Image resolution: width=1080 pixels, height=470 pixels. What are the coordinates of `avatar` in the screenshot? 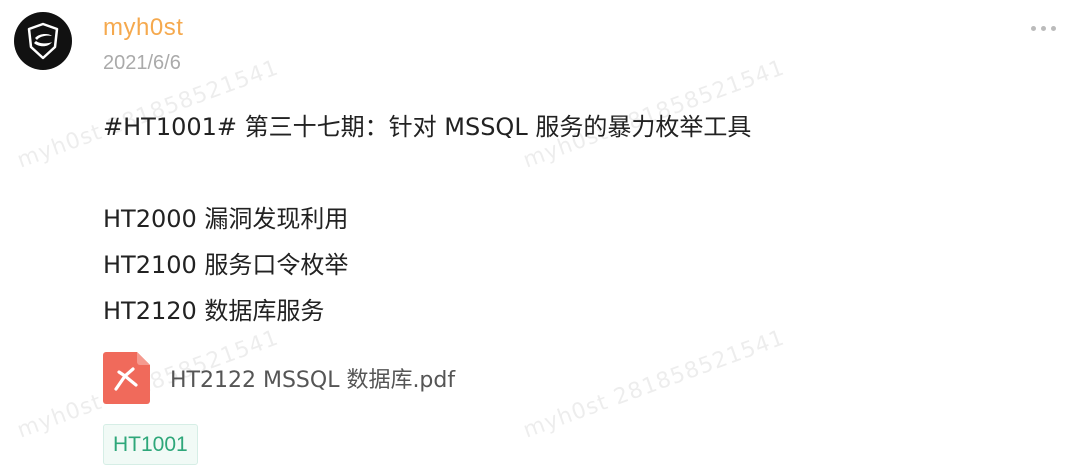 It's located at (43, 41).